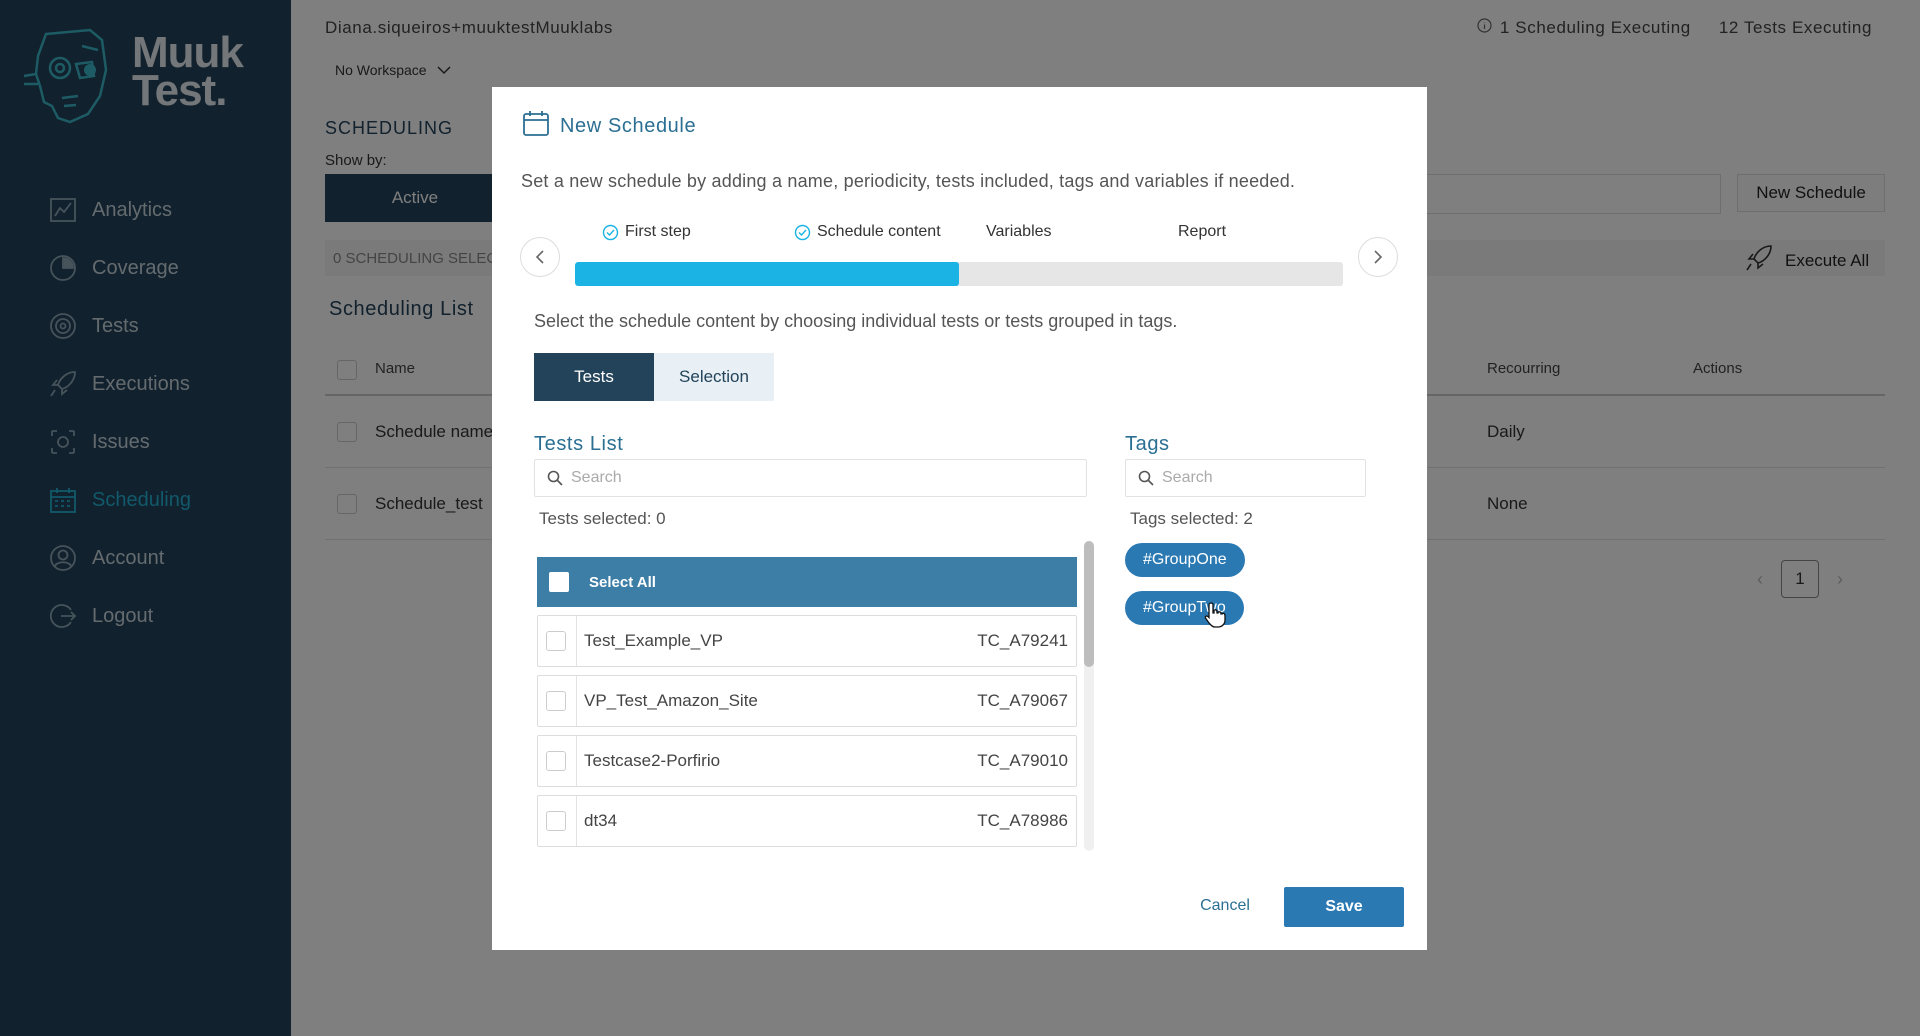  I want to click on test-name: Test_Example_VP, so click(653, 640).